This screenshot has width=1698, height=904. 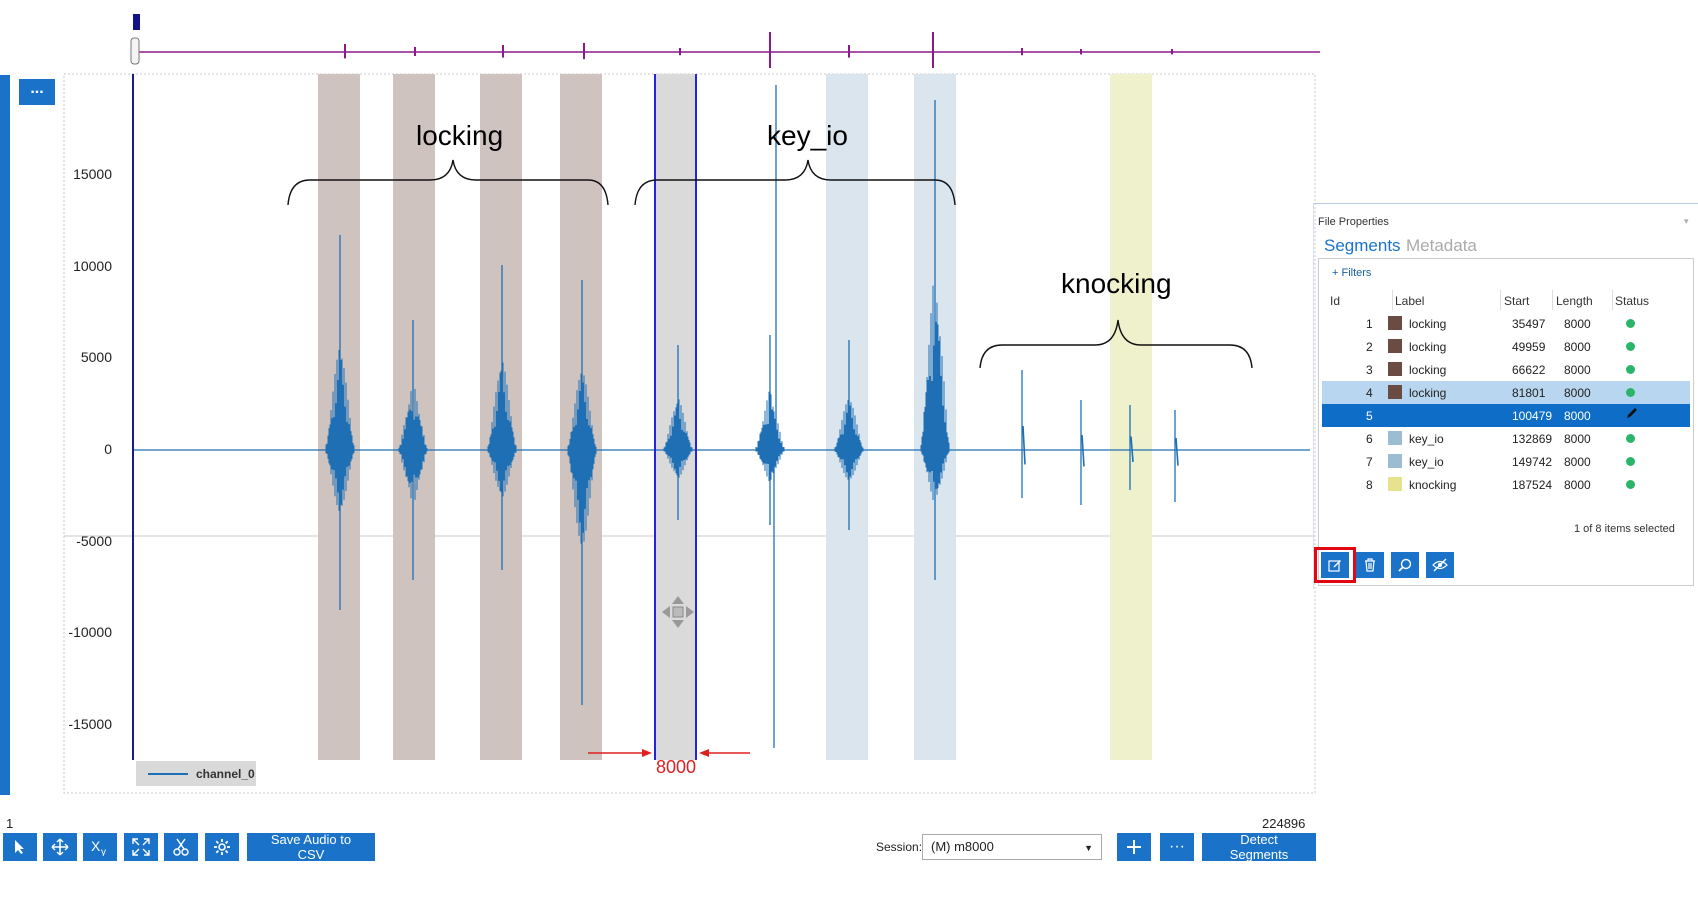 What do you see at coordinates (1369, 324) in the screenshot?
I see `segment-id: 1` at bounding box center [1369, 324].